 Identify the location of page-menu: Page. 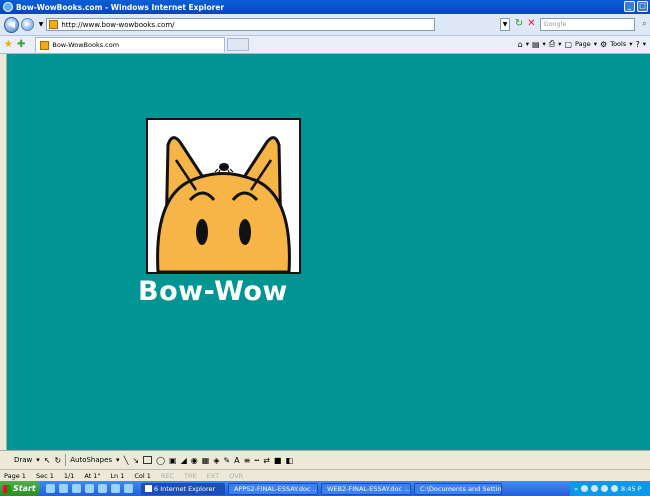
(583, 44).